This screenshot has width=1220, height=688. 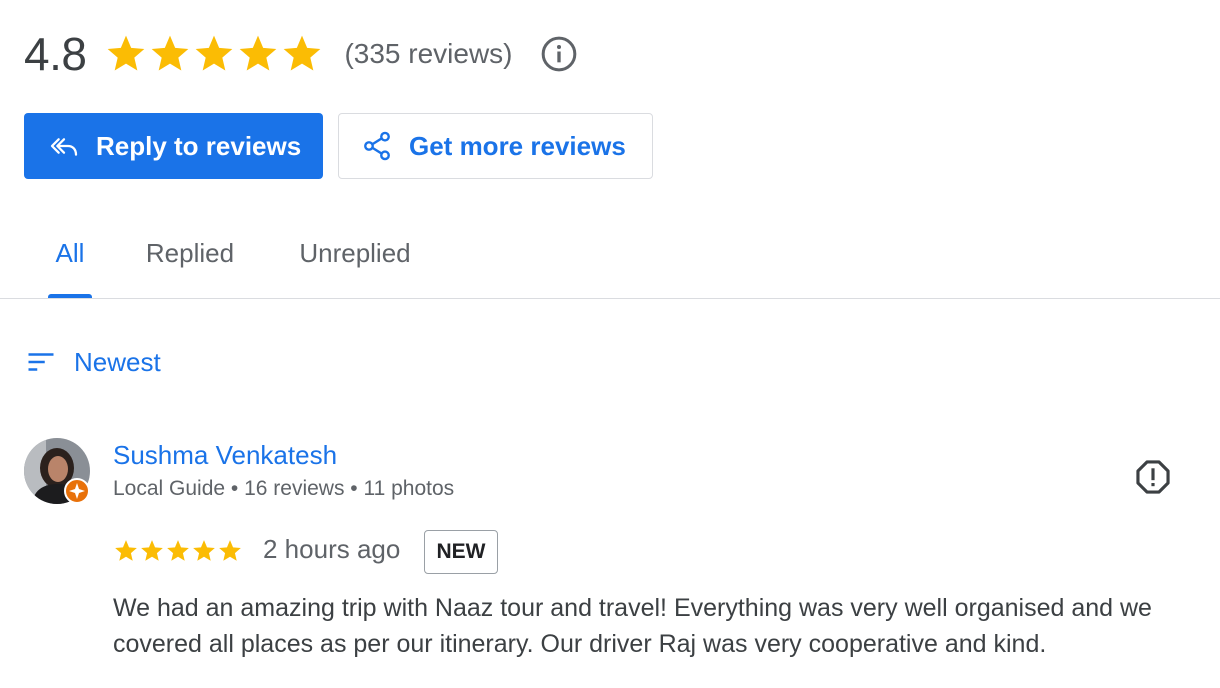 I want to click on review-filter-tabs: All Replied Unreplied, so click(x=610, y=253).